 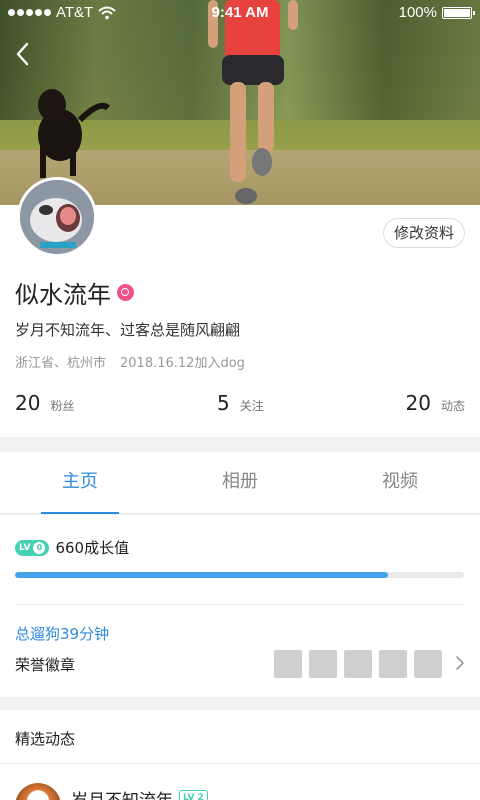 What do you see at coordinates (45, 739) in the screenshot?
I see `featured-title: 精选动态` at bounding box center [45, 739].